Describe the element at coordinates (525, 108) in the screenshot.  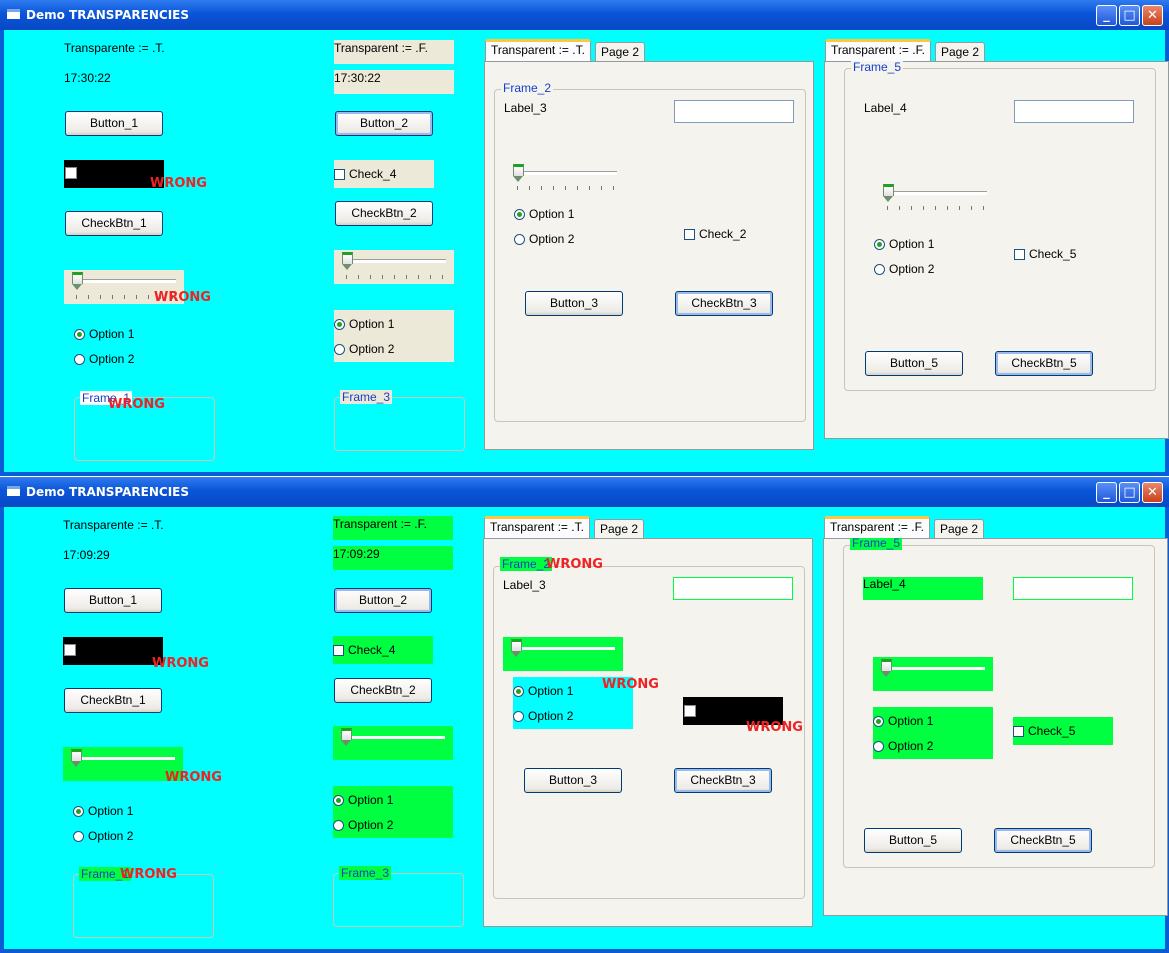
I see `label-3: Label_3` at that location.